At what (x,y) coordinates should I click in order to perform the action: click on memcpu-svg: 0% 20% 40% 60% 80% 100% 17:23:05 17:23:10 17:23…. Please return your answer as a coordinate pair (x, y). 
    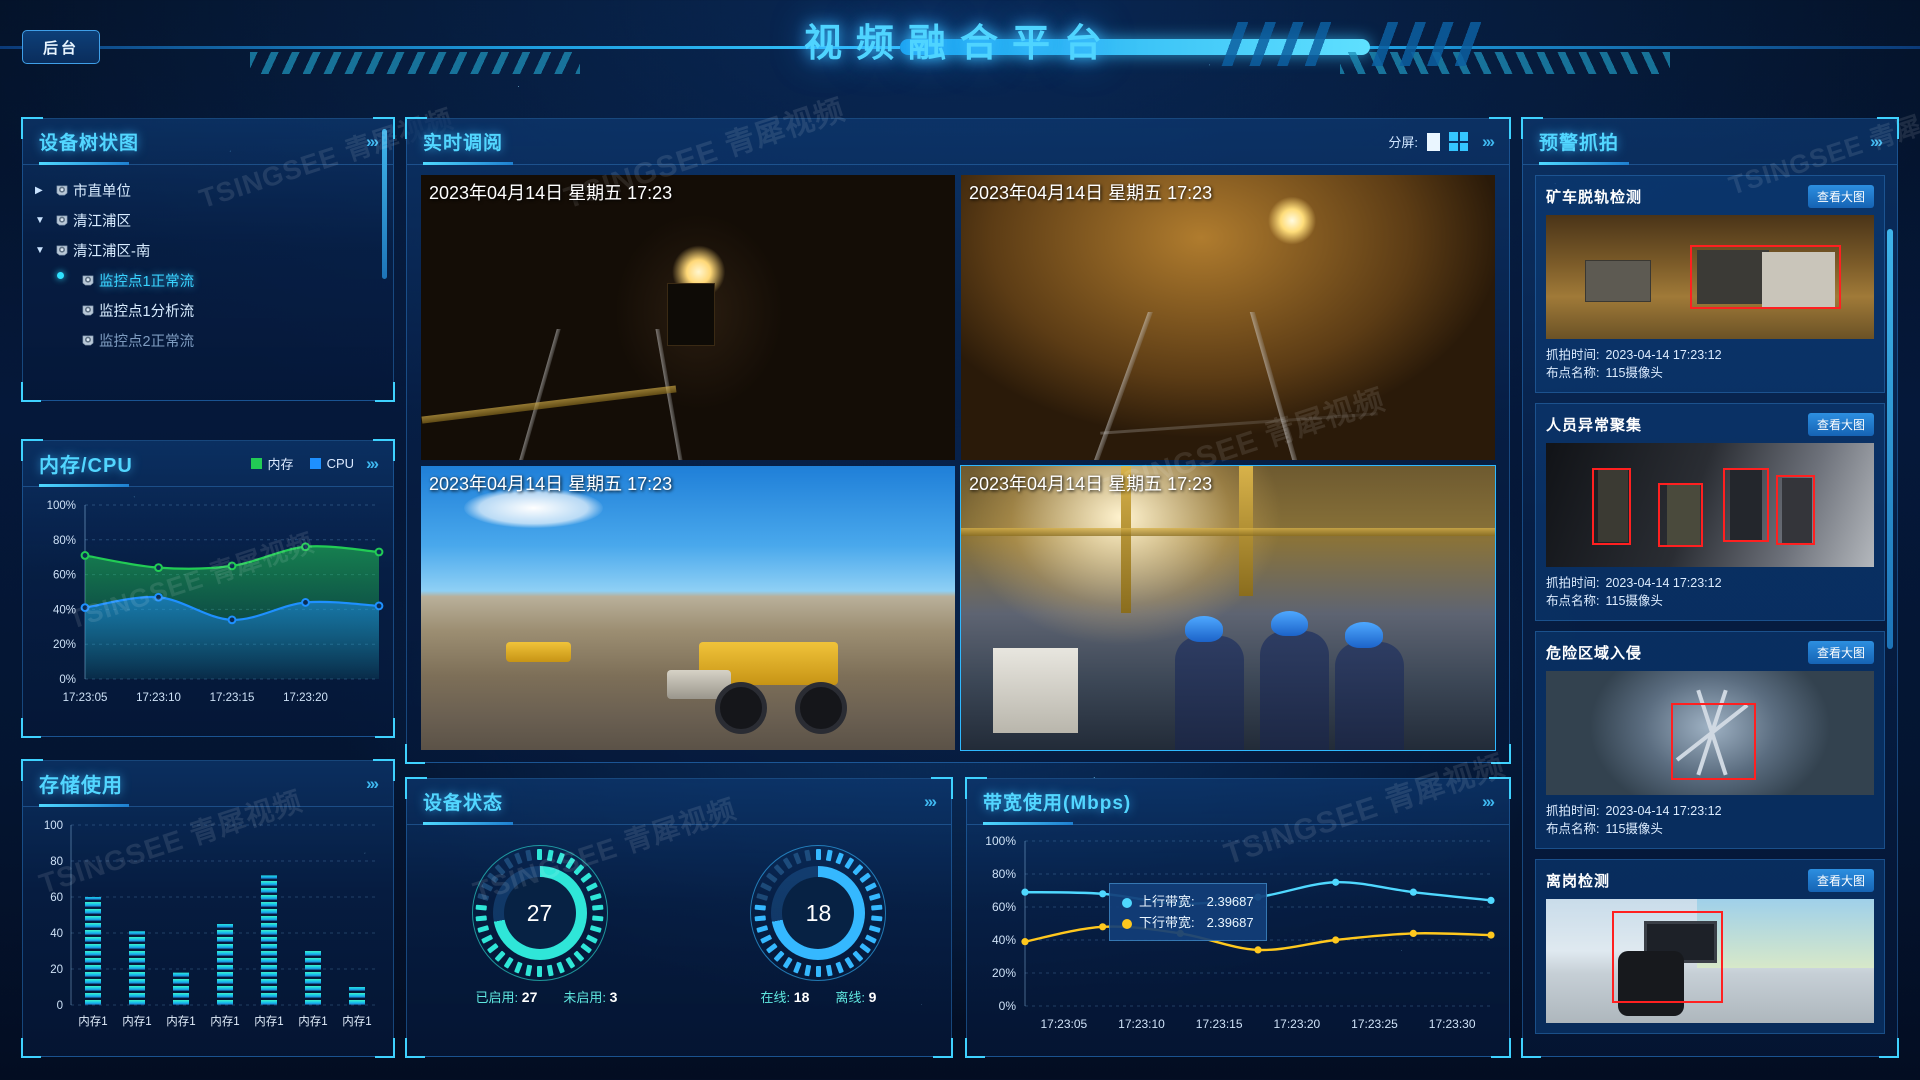
    Looking at the image, I should click on (215, 602).